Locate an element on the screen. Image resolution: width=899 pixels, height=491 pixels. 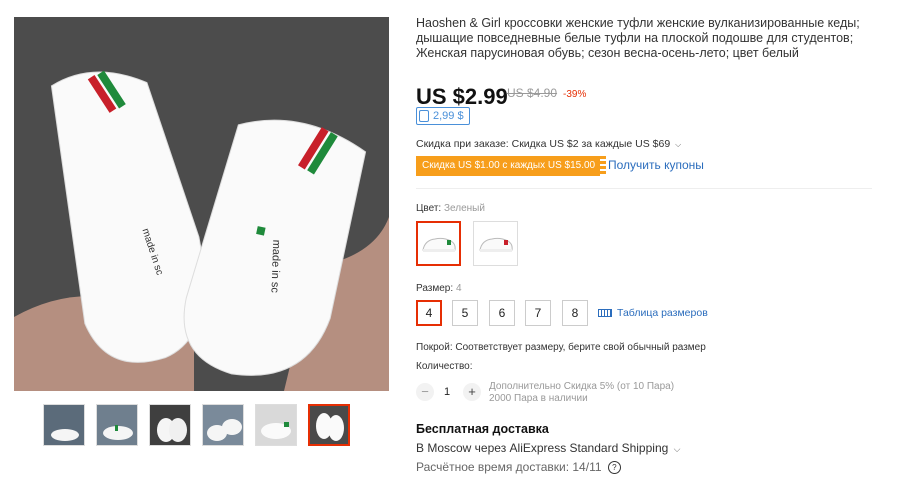
color-option-red is located at coordinates (495, 243).